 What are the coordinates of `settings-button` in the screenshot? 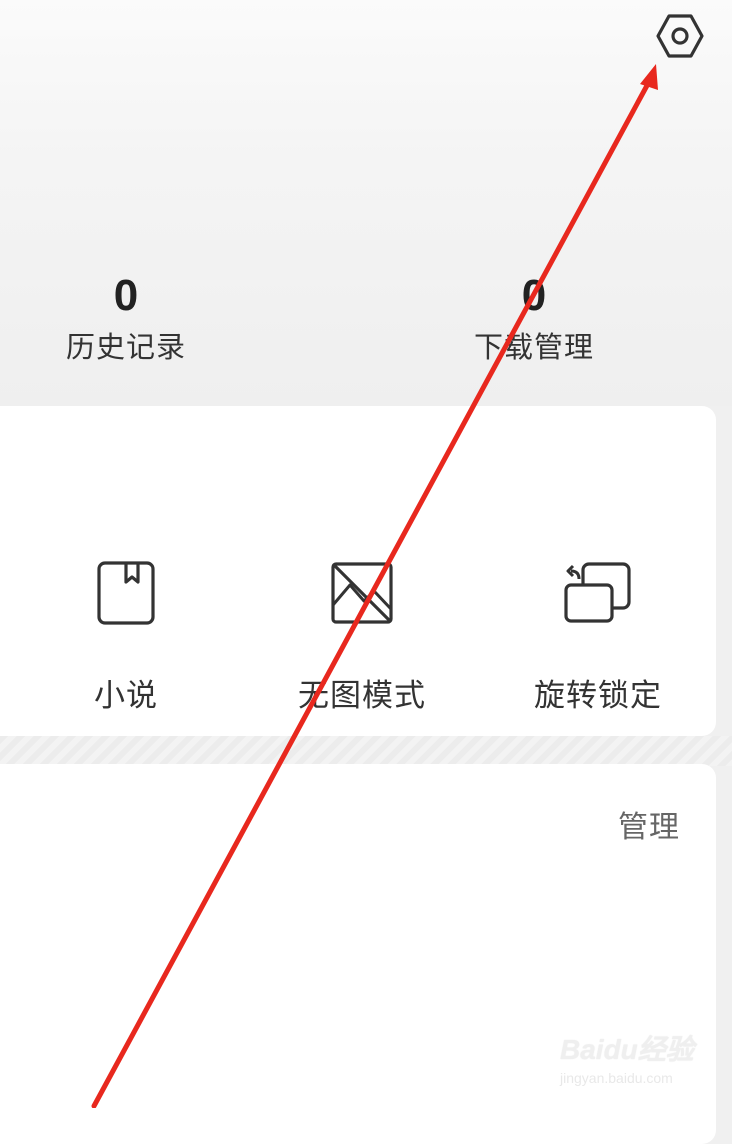 It's located at (680, 36).